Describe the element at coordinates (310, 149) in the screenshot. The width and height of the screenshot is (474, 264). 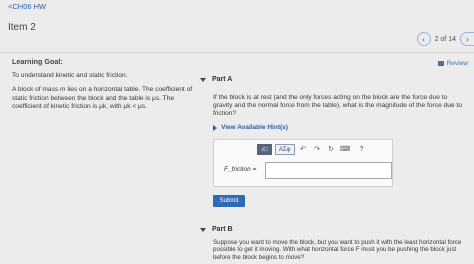
I see `math-toolbar: √□ ΑΣφ ↶ ↷ ↻ ⌨ ?` at that location.